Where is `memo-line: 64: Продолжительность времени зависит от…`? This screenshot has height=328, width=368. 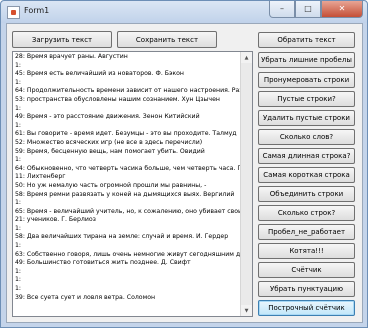 memo-line: 64: Продолжительность времени зависит от… is located at coordinates (129, 91).